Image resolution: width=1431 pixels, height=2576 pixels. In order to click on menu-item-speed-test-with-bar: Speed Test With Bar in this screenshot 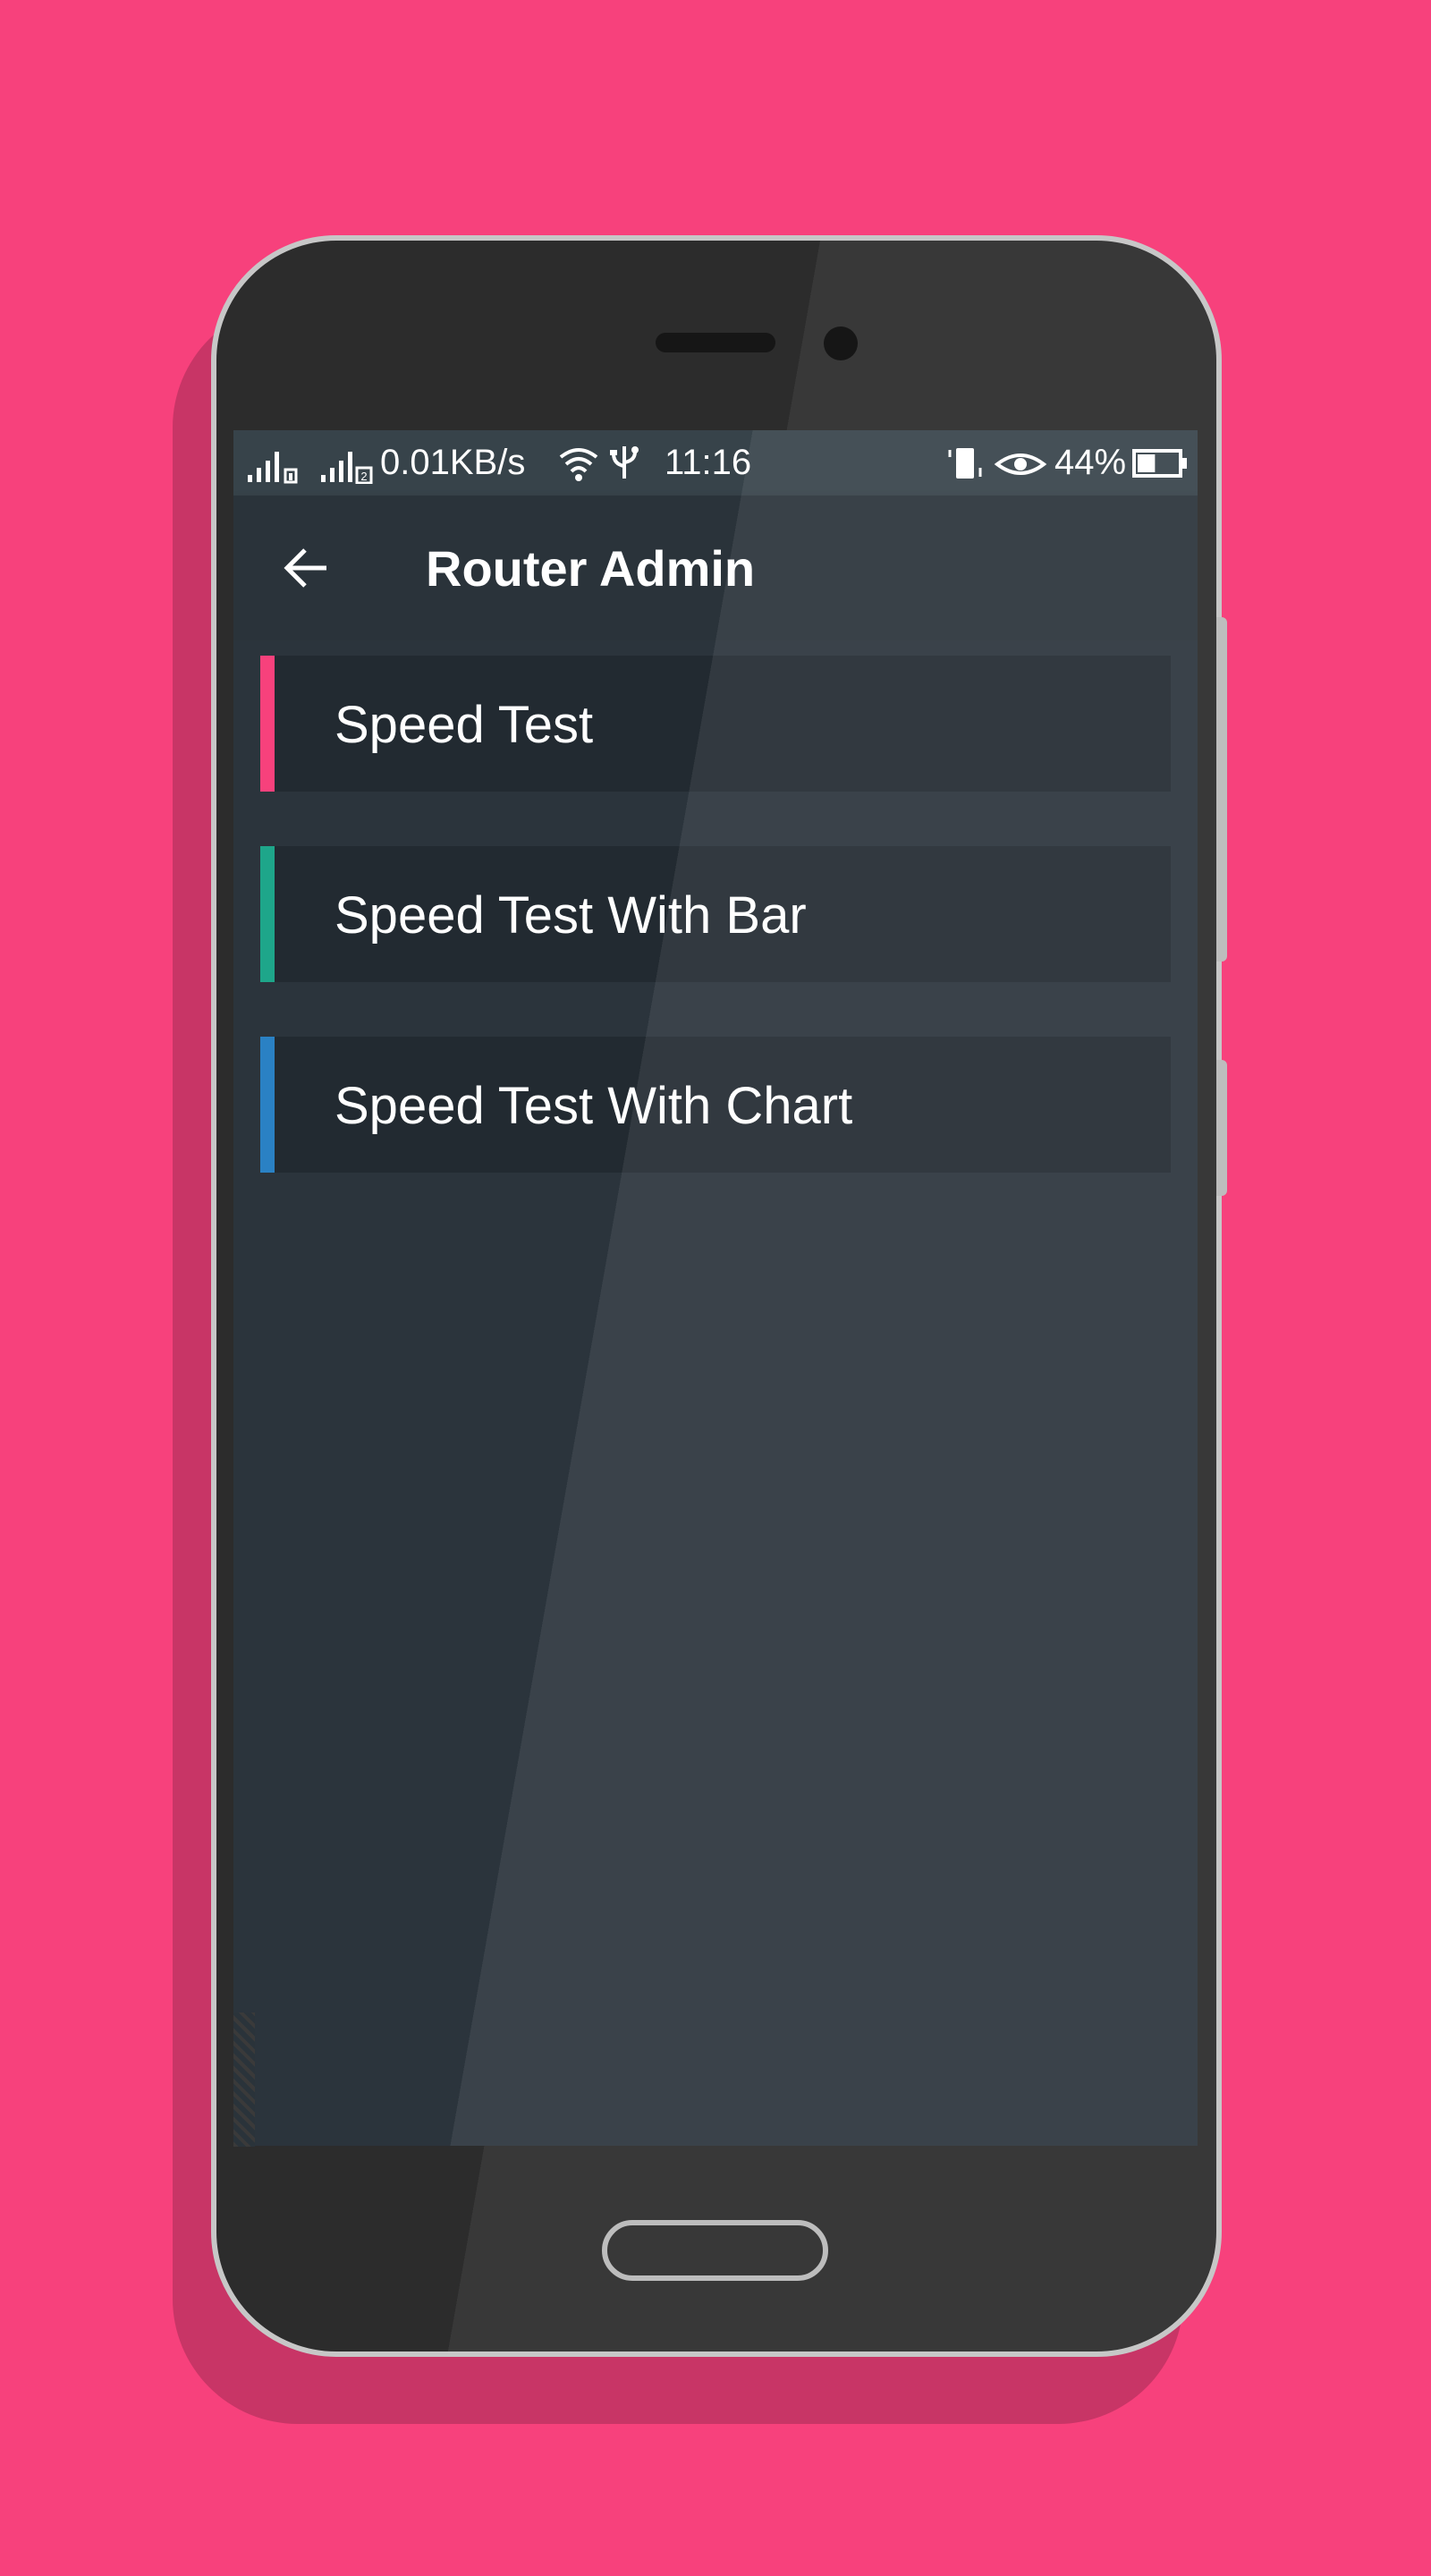, I will do `click(716, 914)`.